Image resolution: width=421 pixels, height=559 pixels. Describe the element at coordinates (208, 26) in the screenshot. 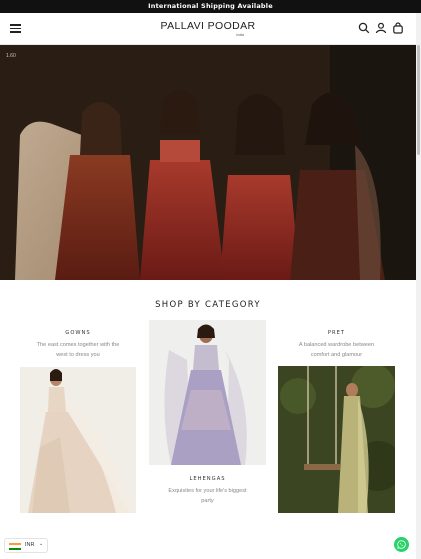

I see `logo-text: PALLAVI POODAR` at that location.